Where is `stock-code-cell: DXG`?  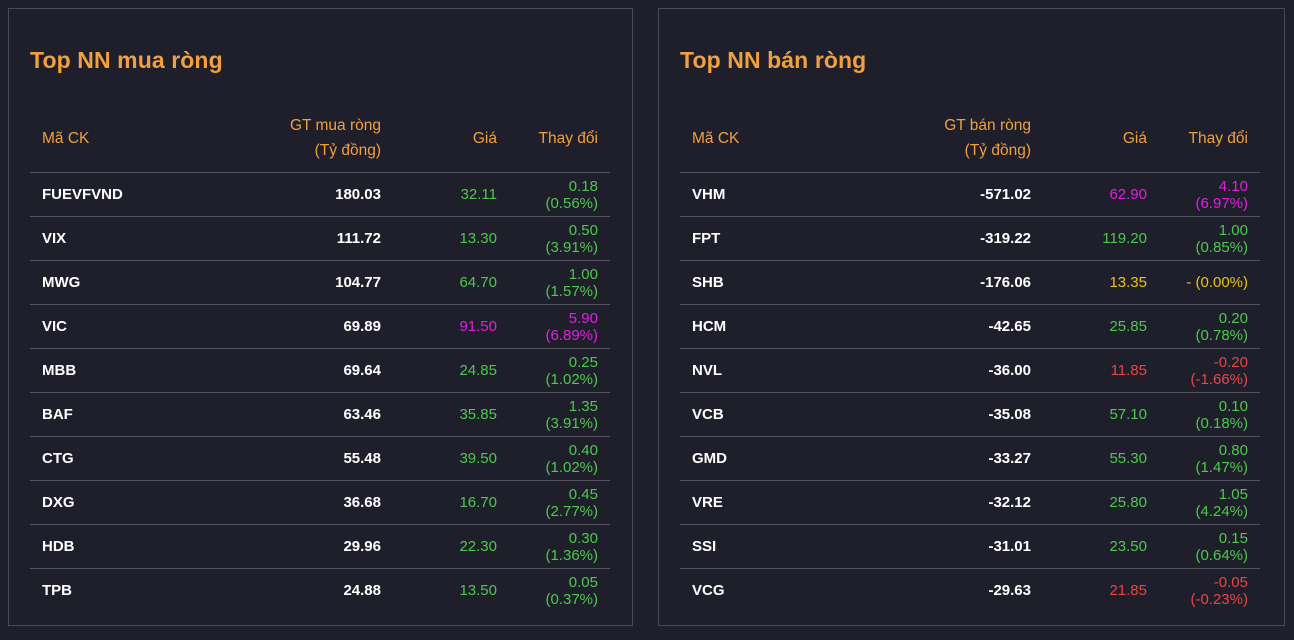
stock-code-cell: DXG is located at coordinates (112, 502).